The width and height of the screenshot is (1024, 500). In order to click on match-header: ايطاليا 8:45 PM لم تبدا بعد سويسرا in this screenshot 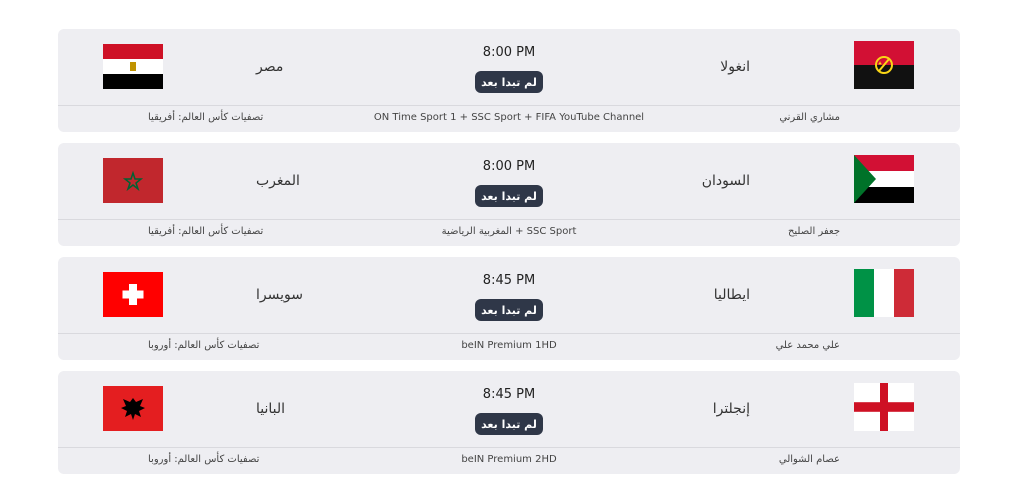, I will do `click(509, 295)`.